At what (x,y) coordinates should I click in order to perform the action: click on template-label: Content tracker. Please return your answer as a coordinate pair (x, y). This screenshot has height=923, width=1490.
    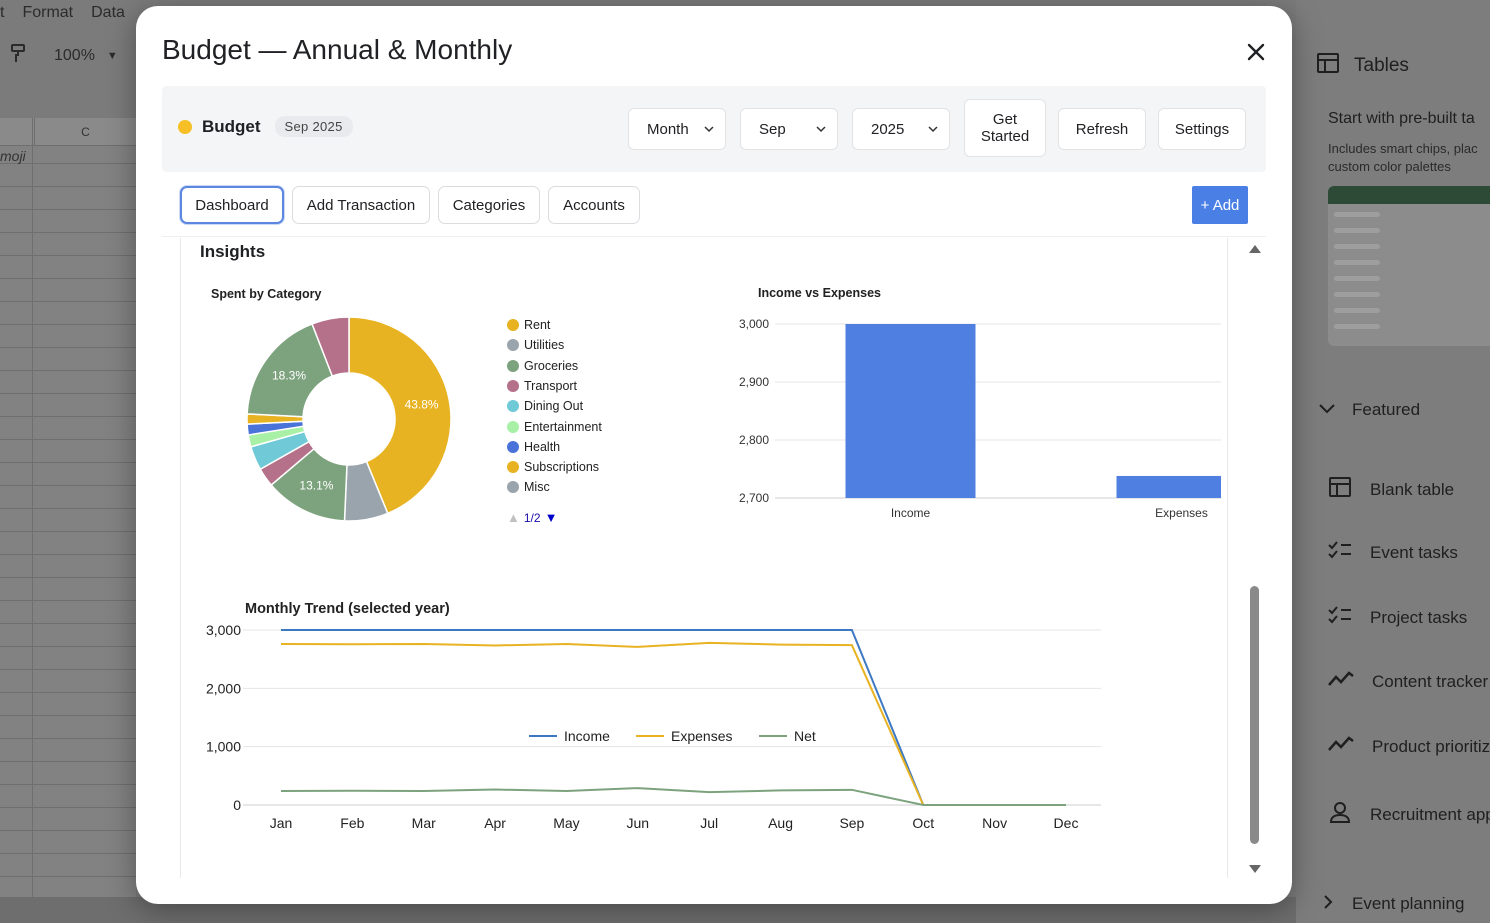
    Looking at the image, I should click on (1430, 681).